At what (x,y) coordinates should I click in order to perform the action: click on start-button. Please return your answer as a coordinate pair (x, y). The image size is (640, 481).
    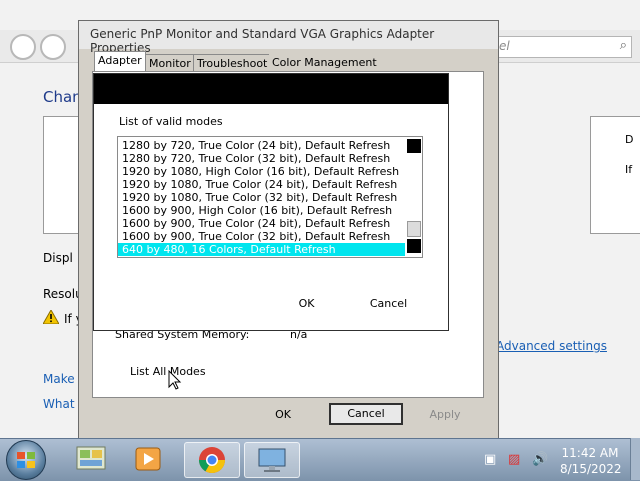
    Looking at the image, I should click on (26, 460).